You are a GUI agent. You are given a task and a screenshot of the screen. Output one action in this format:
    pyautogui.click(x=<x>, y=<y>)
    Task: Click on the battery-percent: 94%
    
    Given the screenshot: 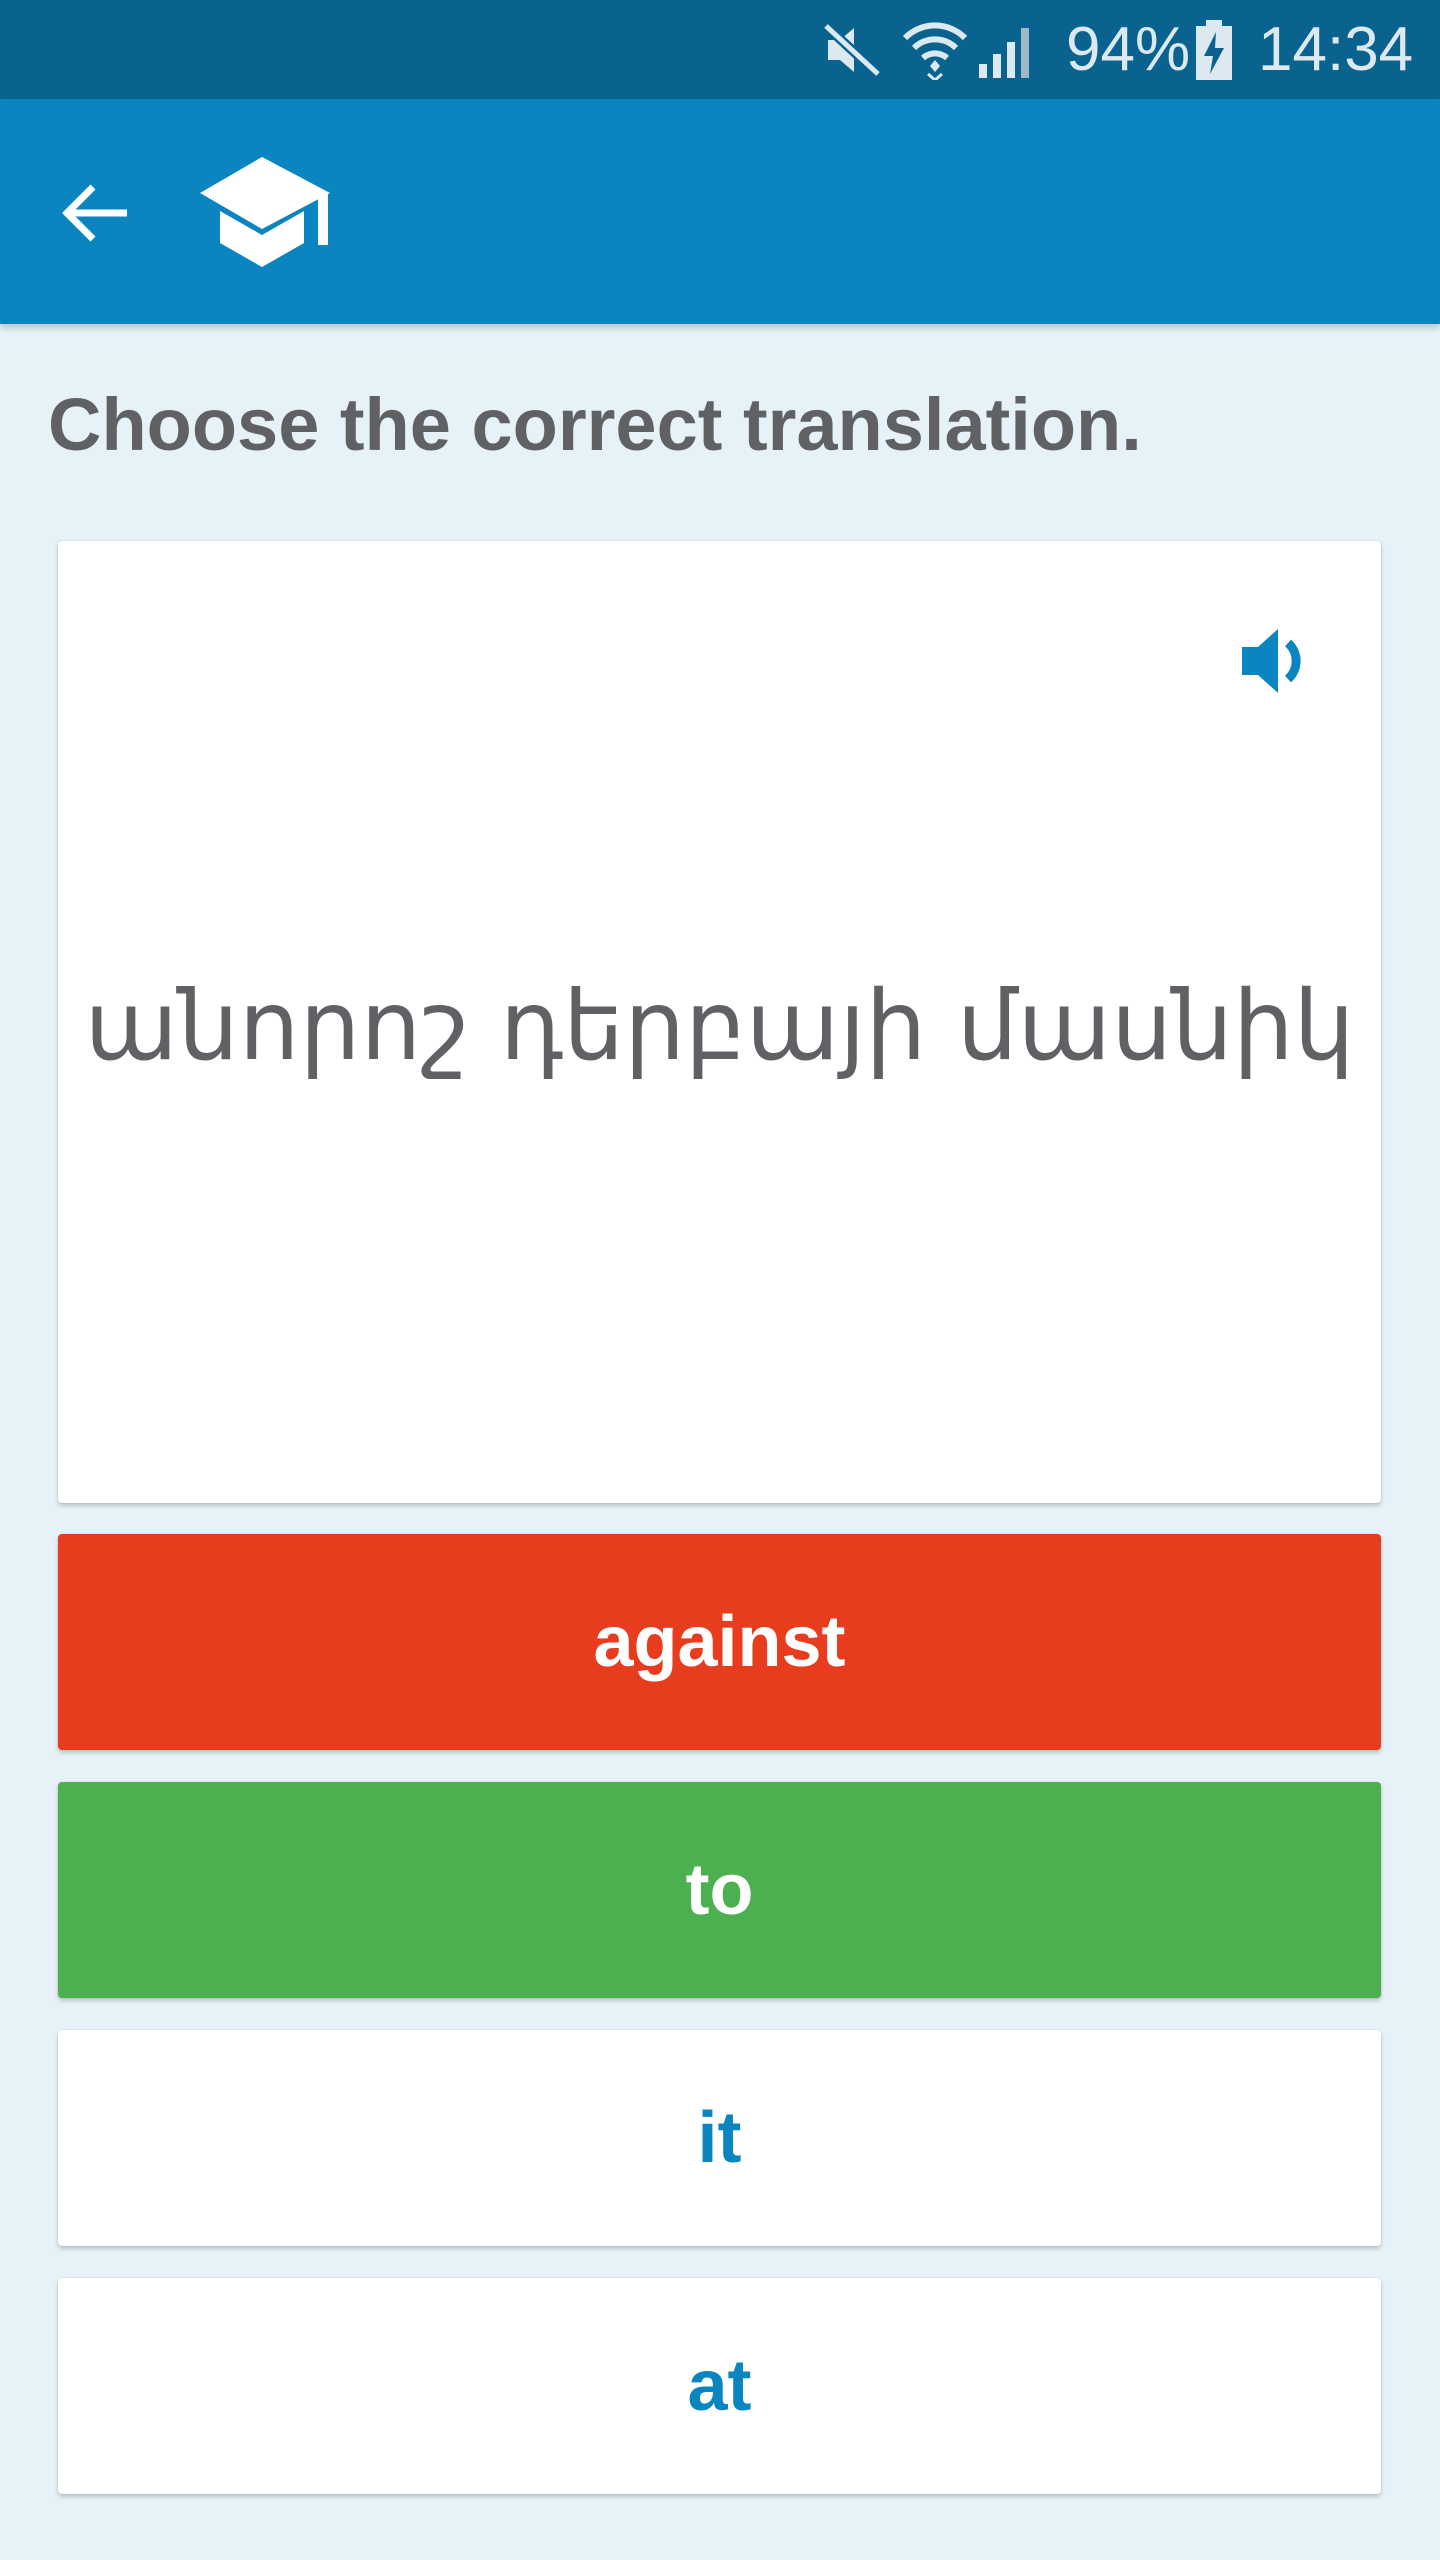 What is the action you would take?
    pyautogui.click(x=1128, y=49)
    